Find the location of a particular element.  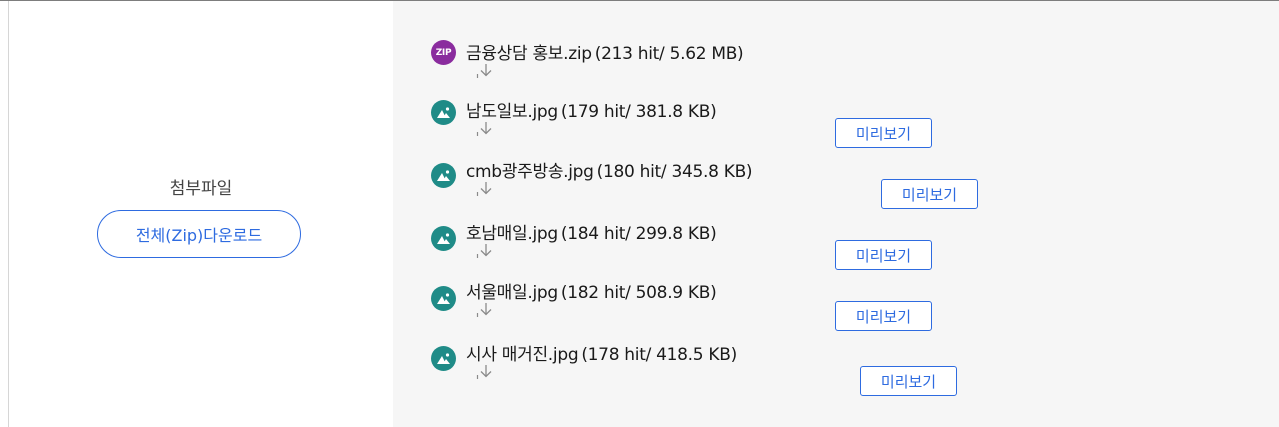

zip-icon: ZIP is located at coordinates (443, 52).